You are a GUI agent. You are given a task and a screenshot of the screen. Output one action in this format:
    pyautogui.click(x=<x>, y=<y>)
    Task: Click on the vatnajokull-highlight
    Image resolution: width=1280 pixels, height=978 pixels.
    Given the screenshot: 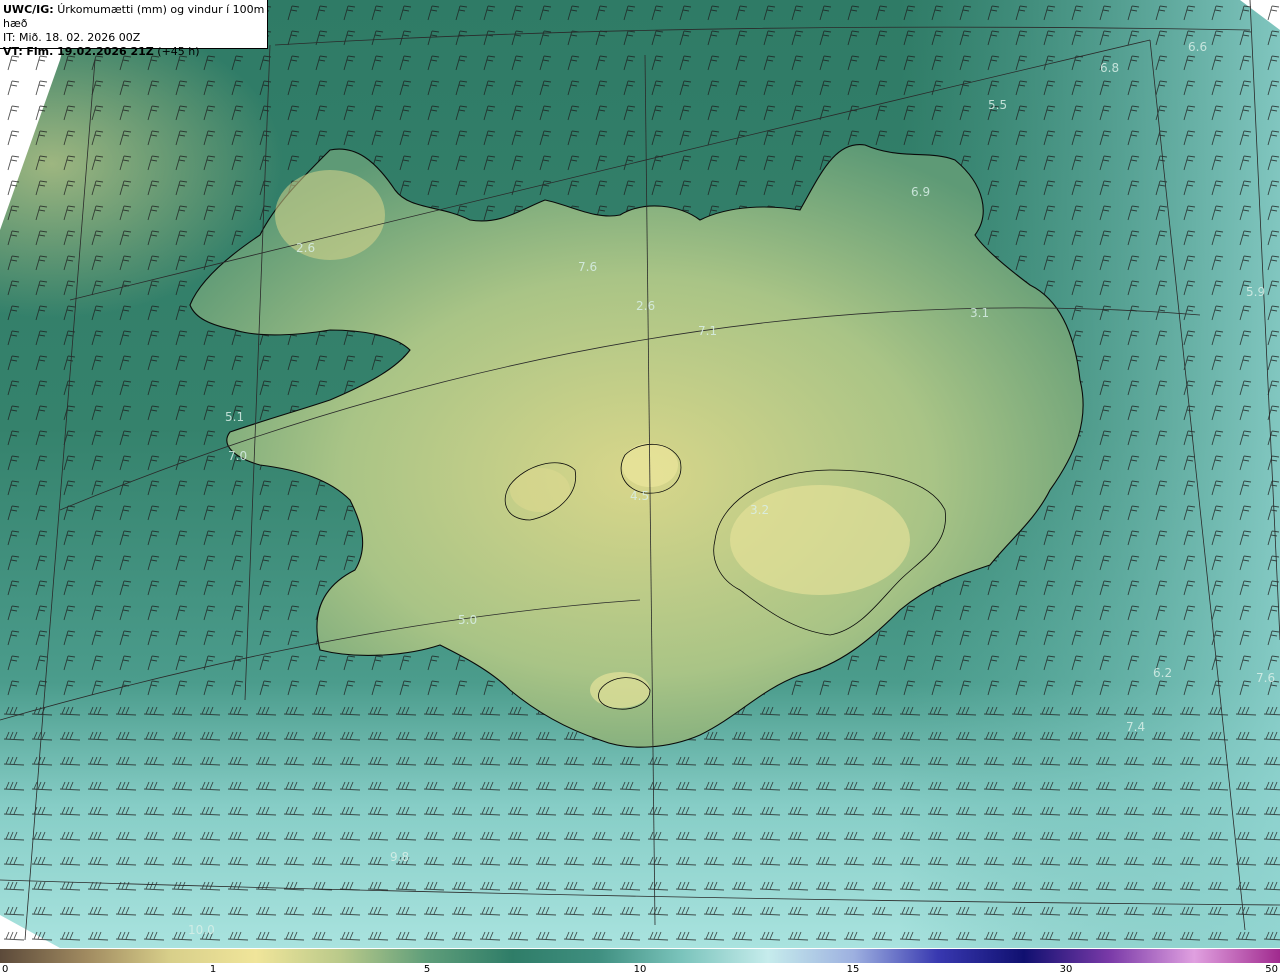 What is the action you would take?
    pyautogui.click(x=820, y=540)
    